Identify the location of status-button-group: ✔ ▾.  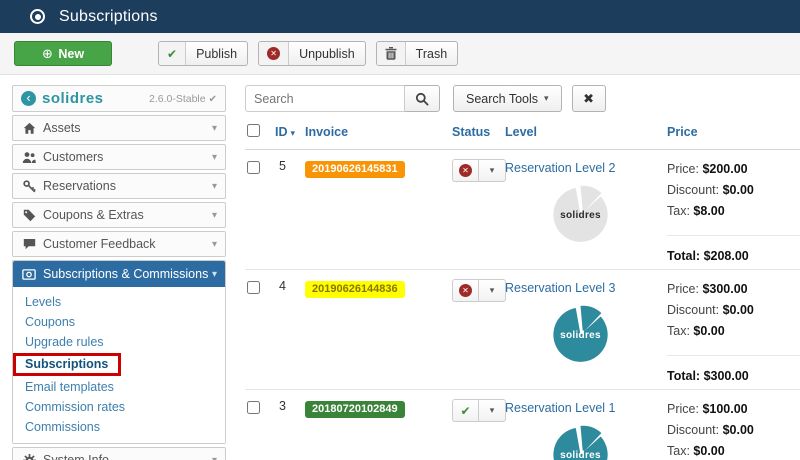
(479, 410).